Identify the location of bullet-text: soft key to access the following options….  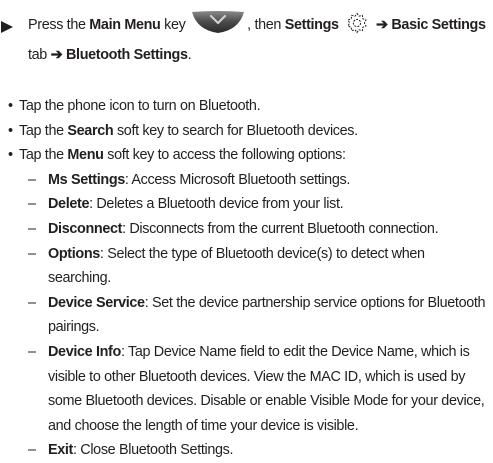
(224, 155).